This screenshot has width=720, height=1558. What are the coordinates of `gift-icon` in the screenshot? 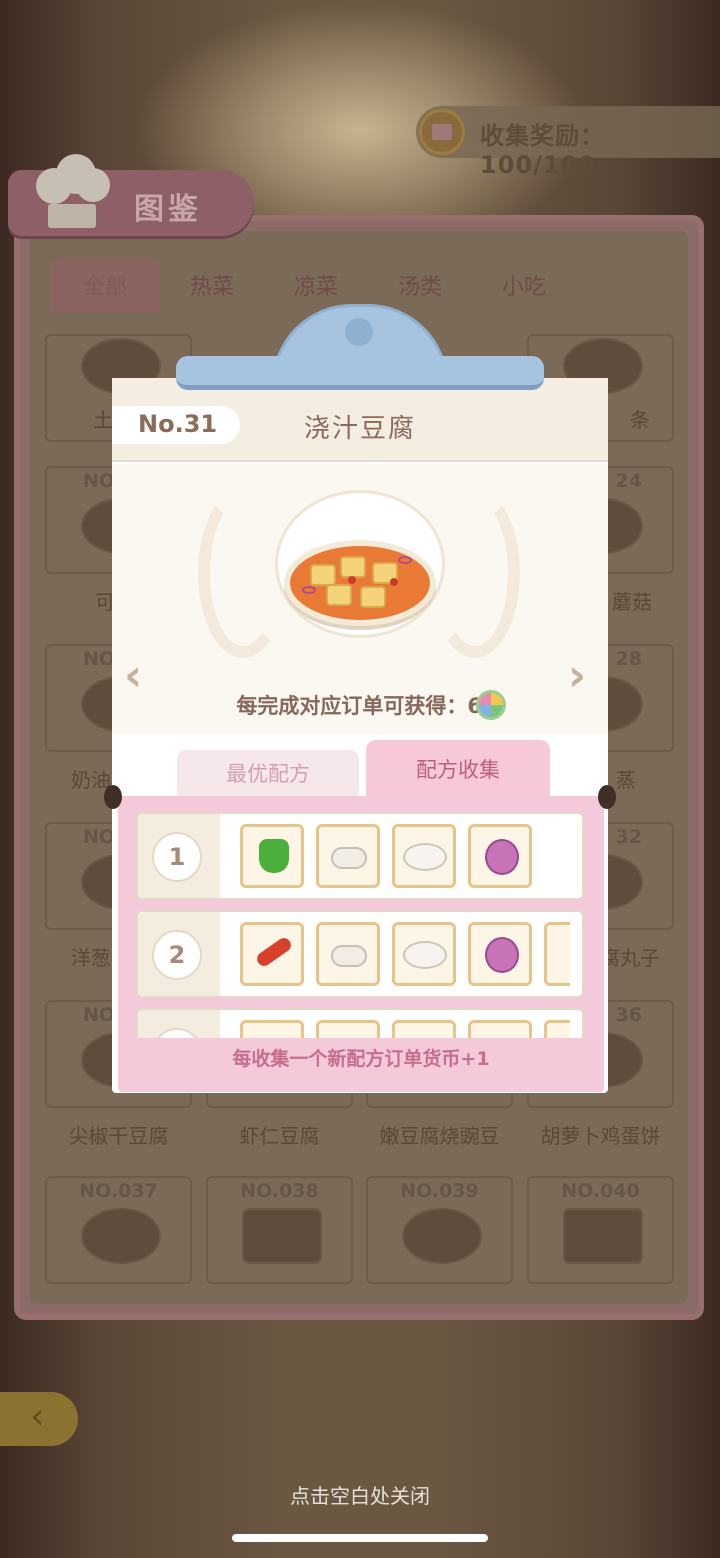 It's located at (442, 132).